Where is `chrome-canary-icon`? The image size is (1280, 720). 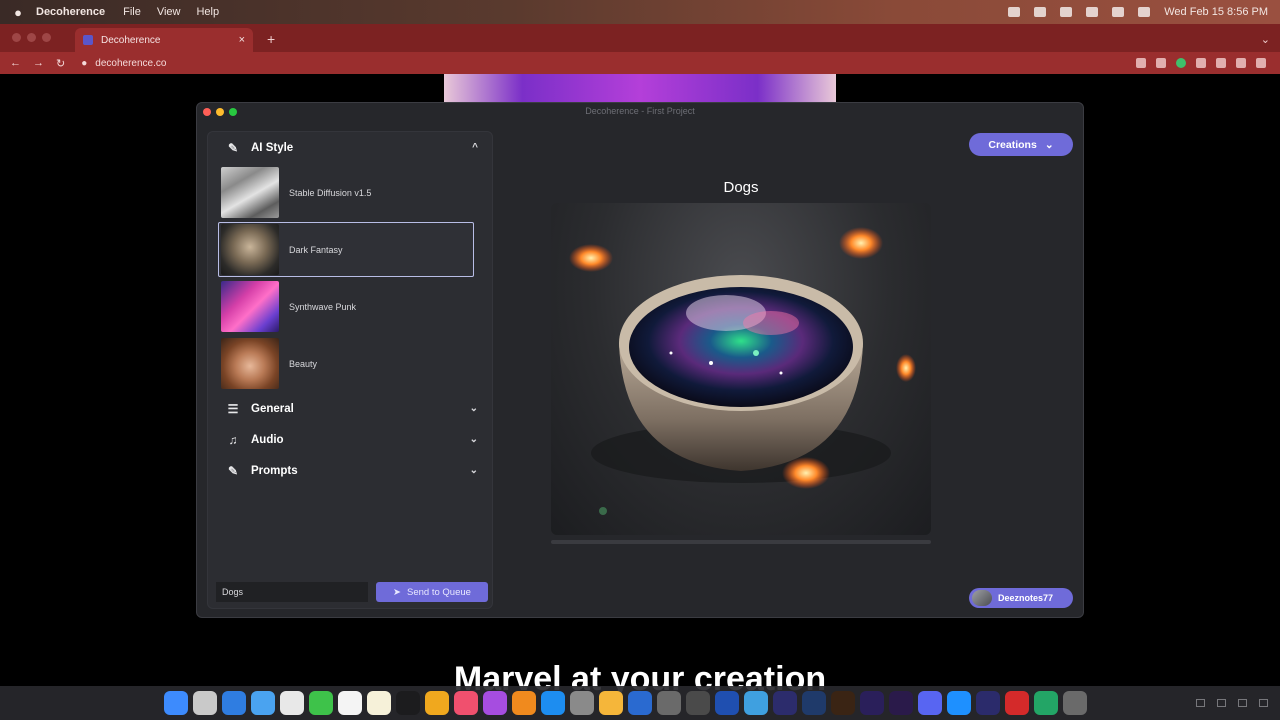 chrome-canary-icon is located at coordinates (756, 703).